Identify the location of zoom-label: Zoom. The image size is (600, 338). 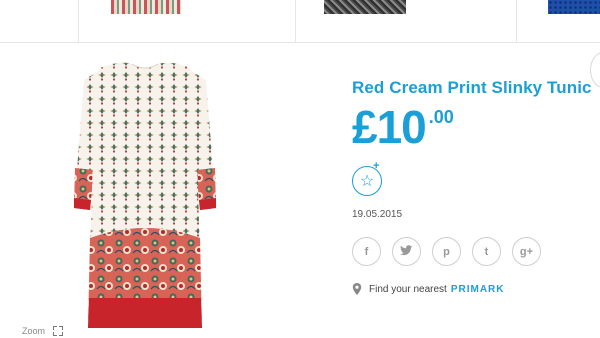
(34, 331).